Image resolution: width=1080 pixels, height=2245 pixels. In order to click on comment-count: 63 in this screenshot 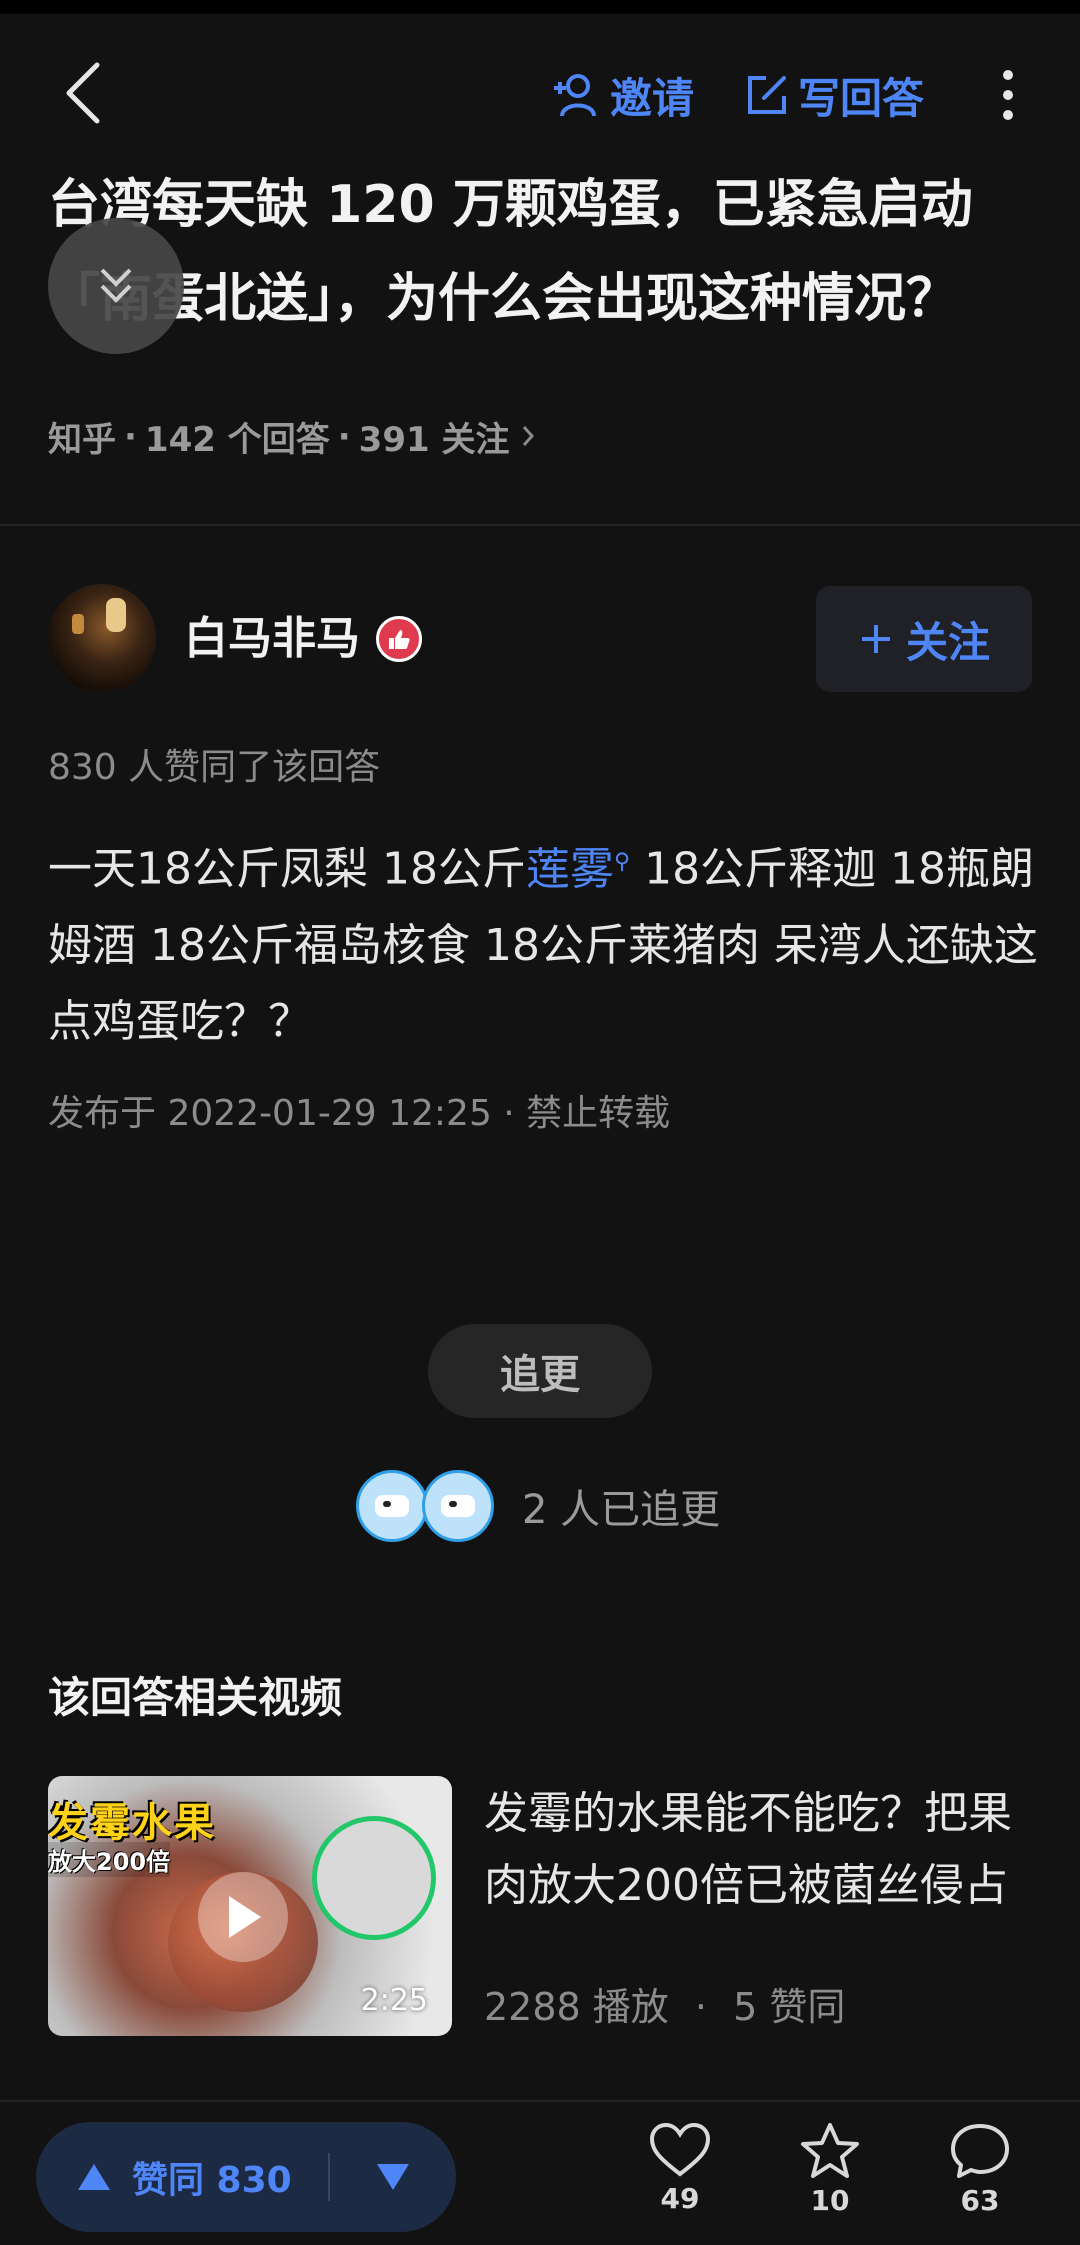, I will do `click(980, 2200)`.